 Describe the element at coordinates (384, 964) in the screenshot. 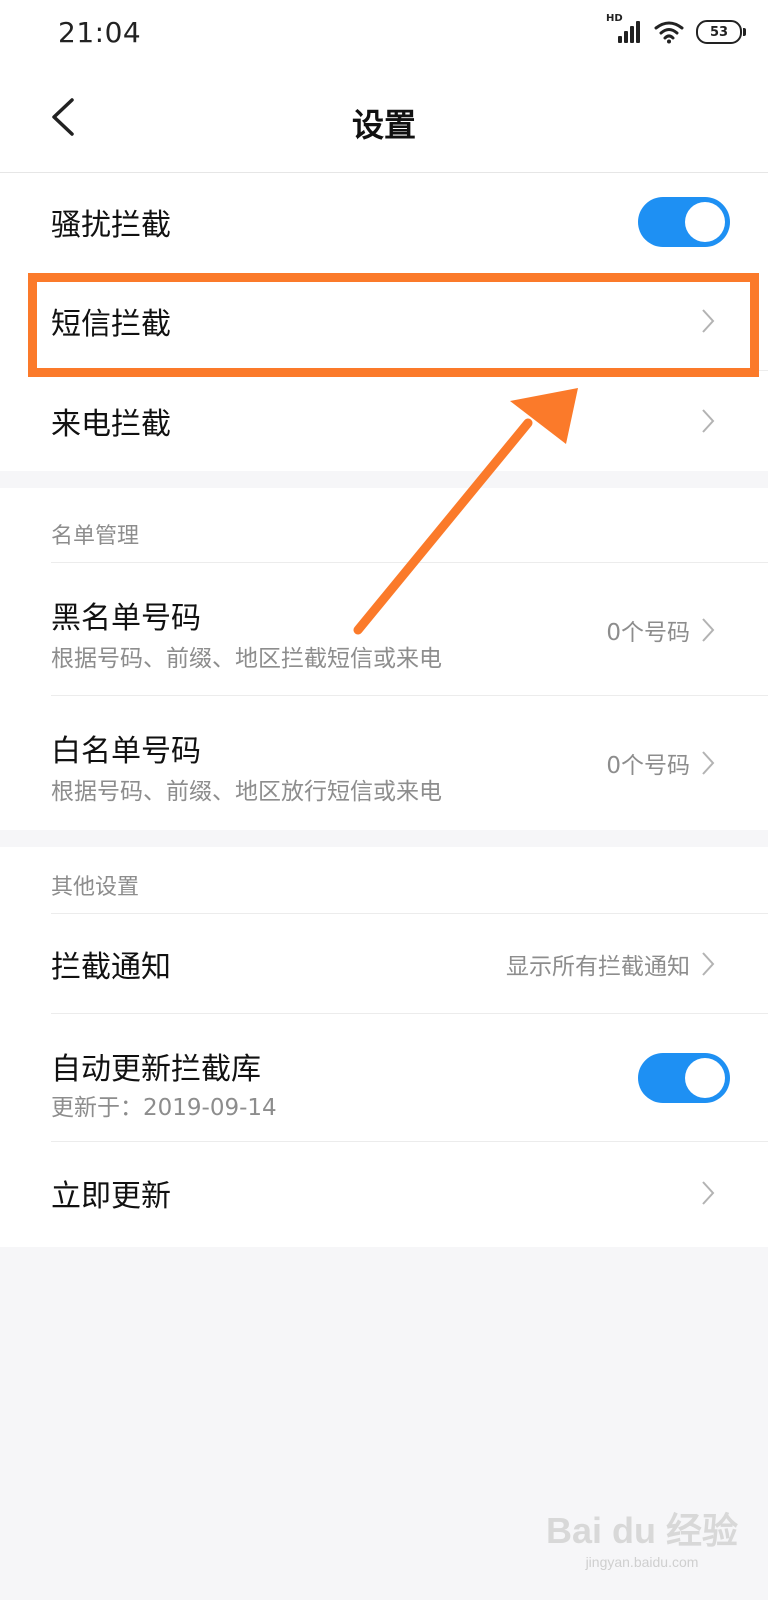

I see `row-interception-notification: 拦截通知 显示所有拦截通知` at that location.